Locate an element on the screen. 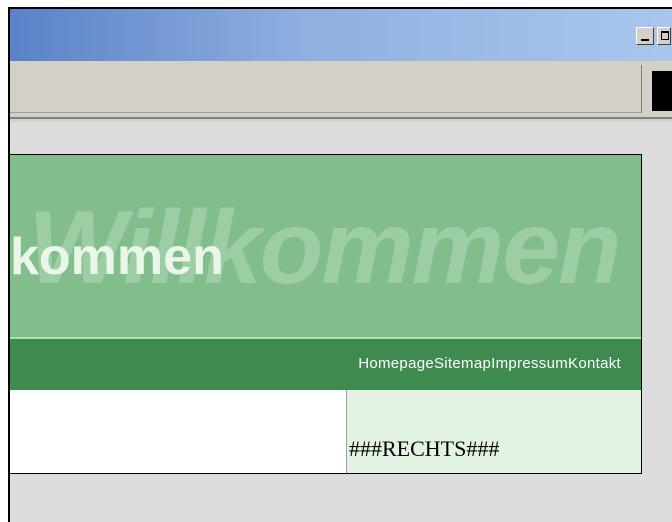  right-placeholder-text: ###RECHTS### is located at coordinates (424, 448).